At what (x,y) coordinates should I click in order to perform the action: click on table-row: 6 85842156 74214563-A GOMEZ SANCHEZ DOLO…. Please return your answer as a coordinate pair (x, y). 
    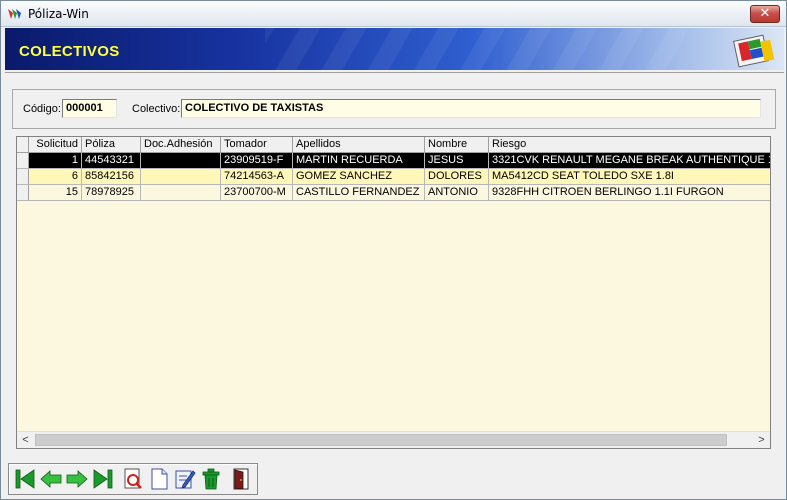
    Looking at the image, I should click on (393, 177).